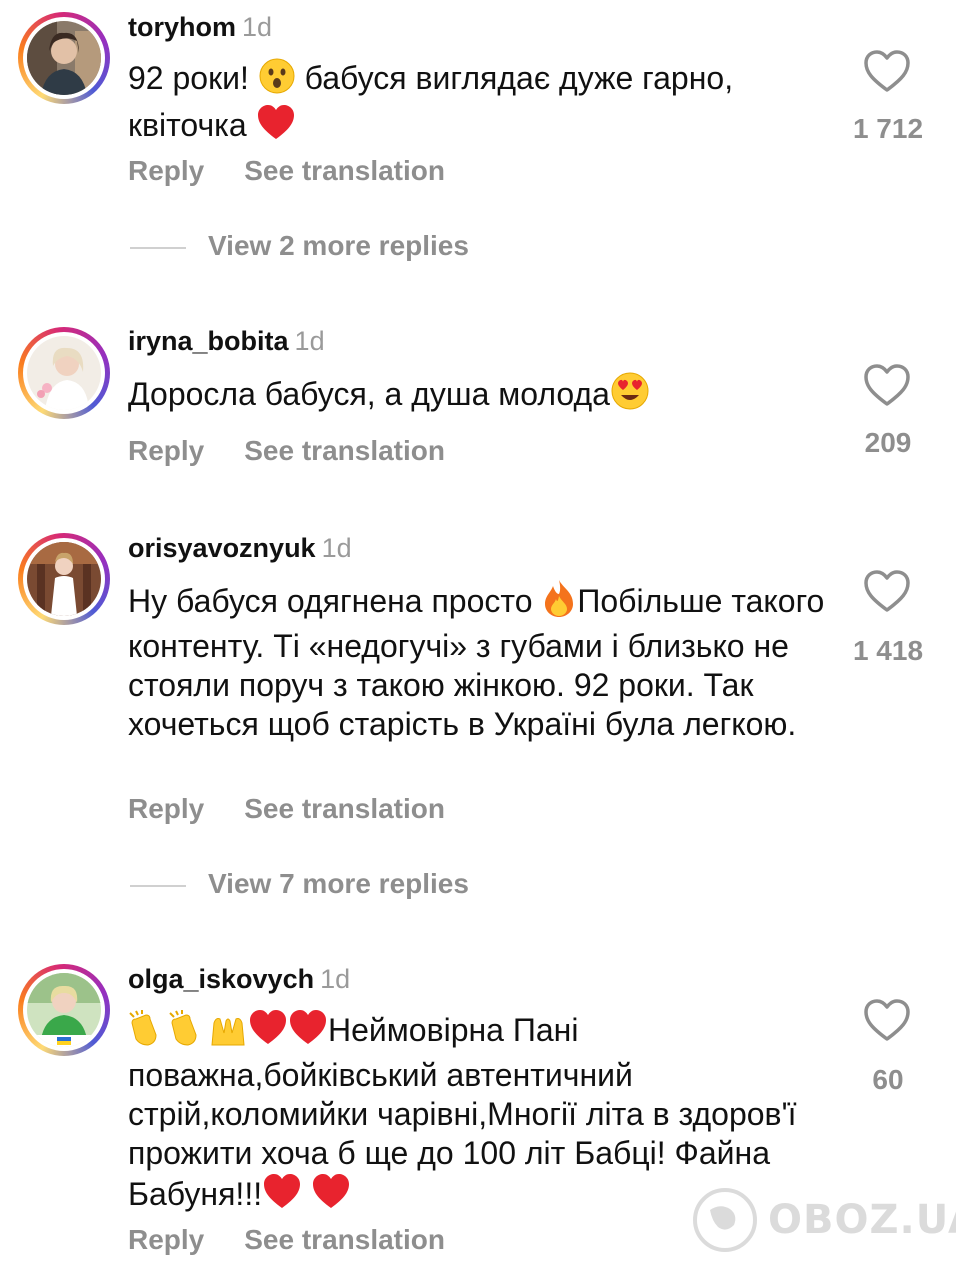 The width and height of the screenshot is (956, 1280). I want to click on username: iryna_bobita 1d, so click(226, 341).